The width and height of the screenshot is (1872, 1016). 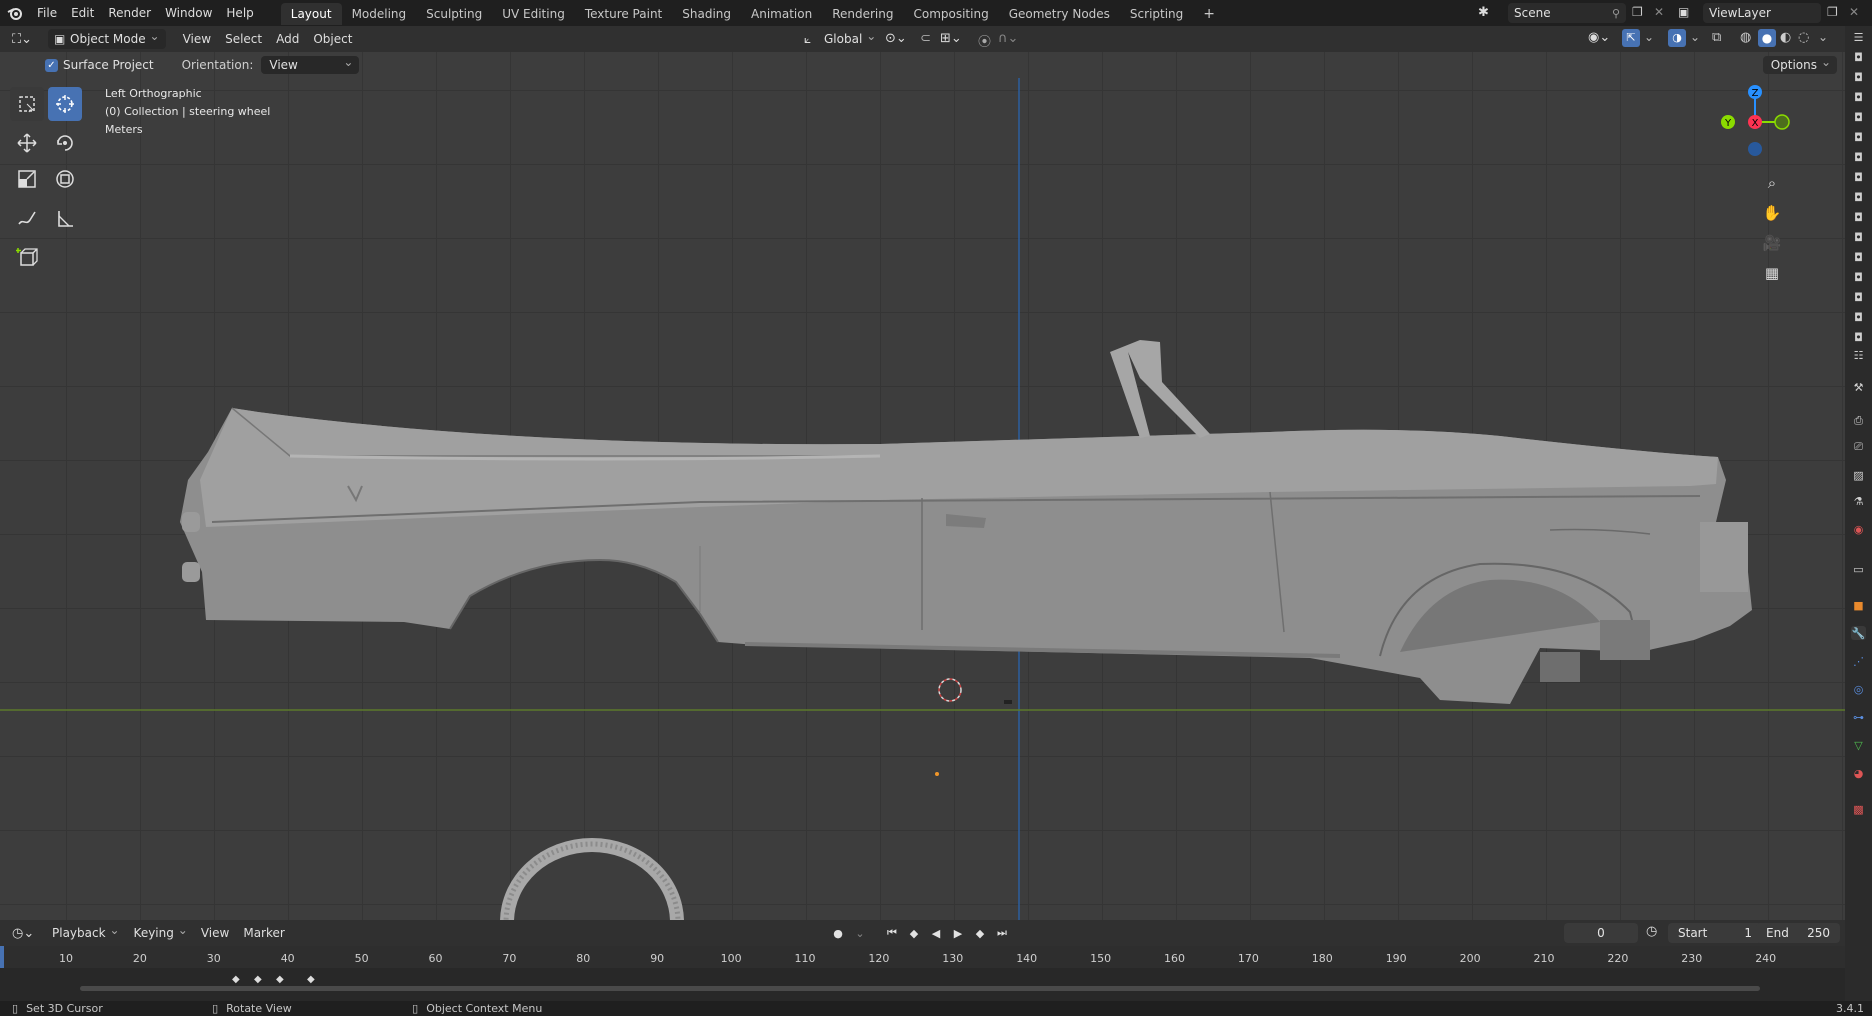 What do you see at coordinates (533, 14) in the screenshot?
I see `tab-uv-editing: UV Editing` at bounding box center [533, 14].